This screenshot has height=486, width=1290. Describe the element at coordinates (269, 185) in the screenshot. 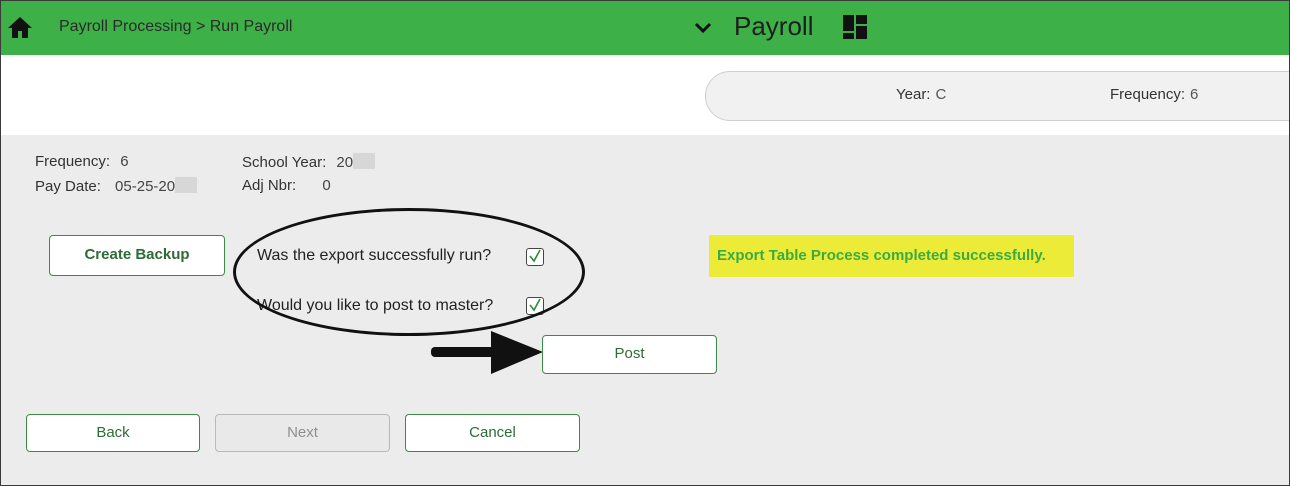

I see `adj-nbr-label: Adj Nbr:` at that location.